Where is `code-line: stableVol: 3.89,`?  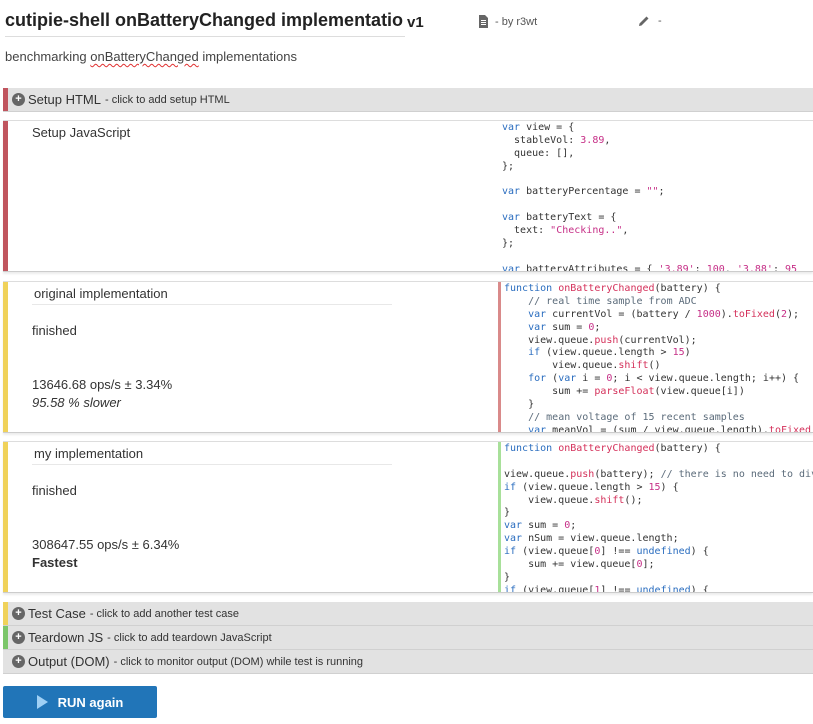
code-line: stableVol: 3.89, is located at coordinates (556, 140).